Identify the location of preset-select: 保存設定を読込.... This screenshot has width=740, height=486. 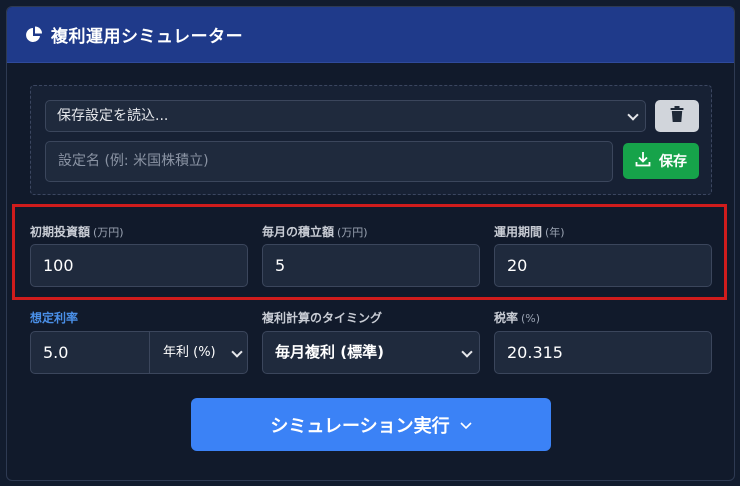
(345, 116).